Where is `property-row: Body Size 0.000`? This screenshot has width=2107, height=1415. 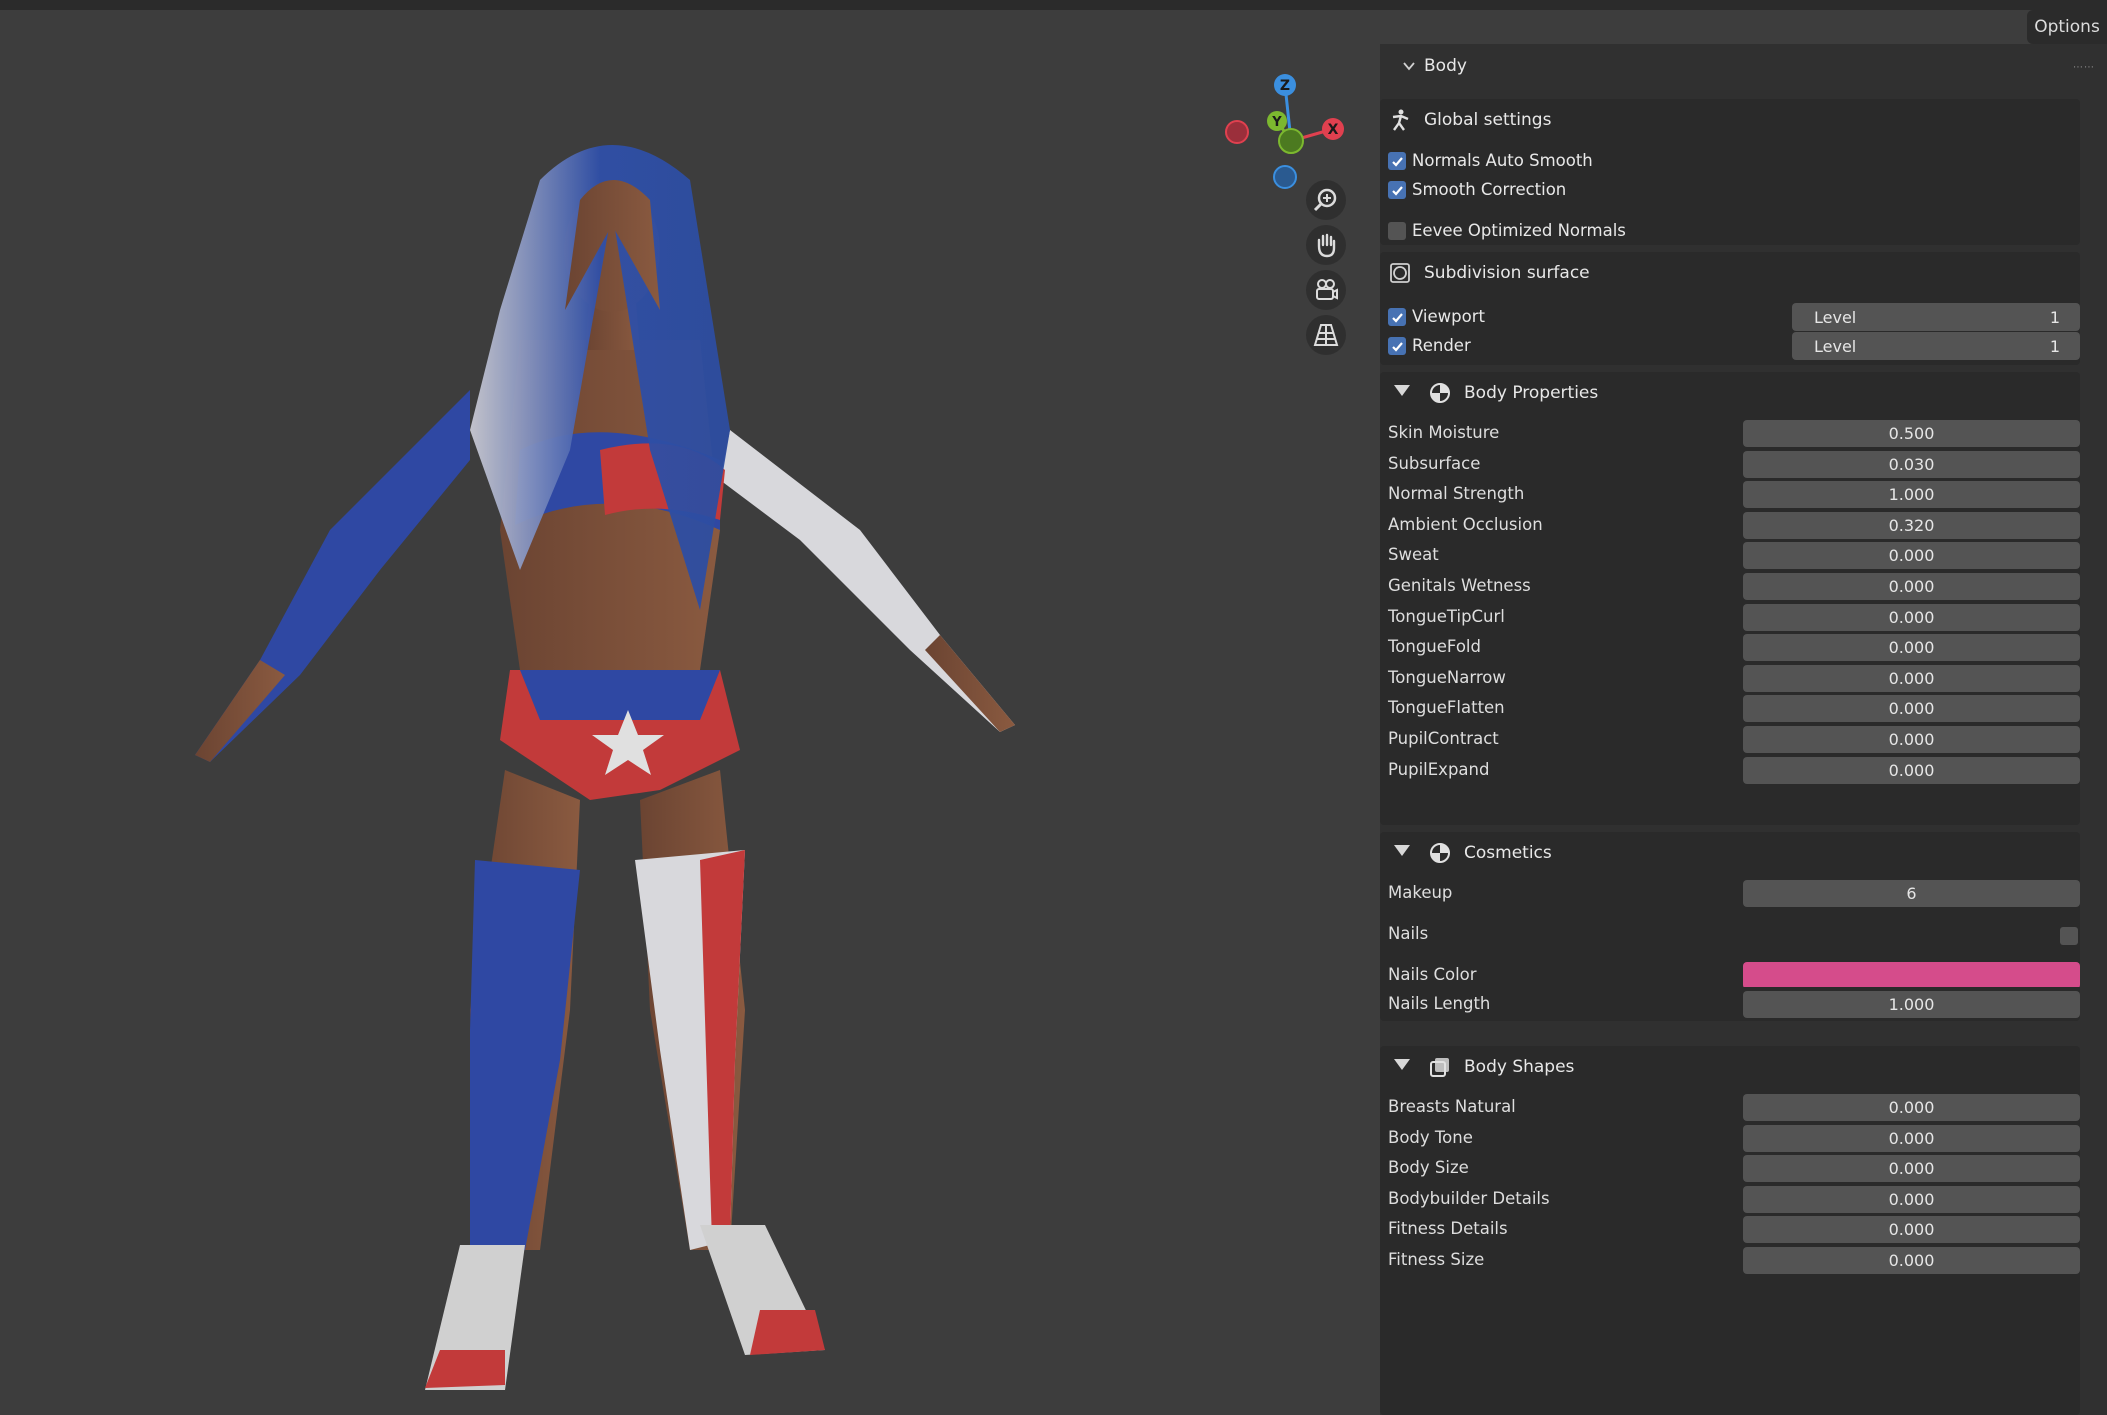
property-row: Body Size 0.000 is located at coordinates (1730, 1168).